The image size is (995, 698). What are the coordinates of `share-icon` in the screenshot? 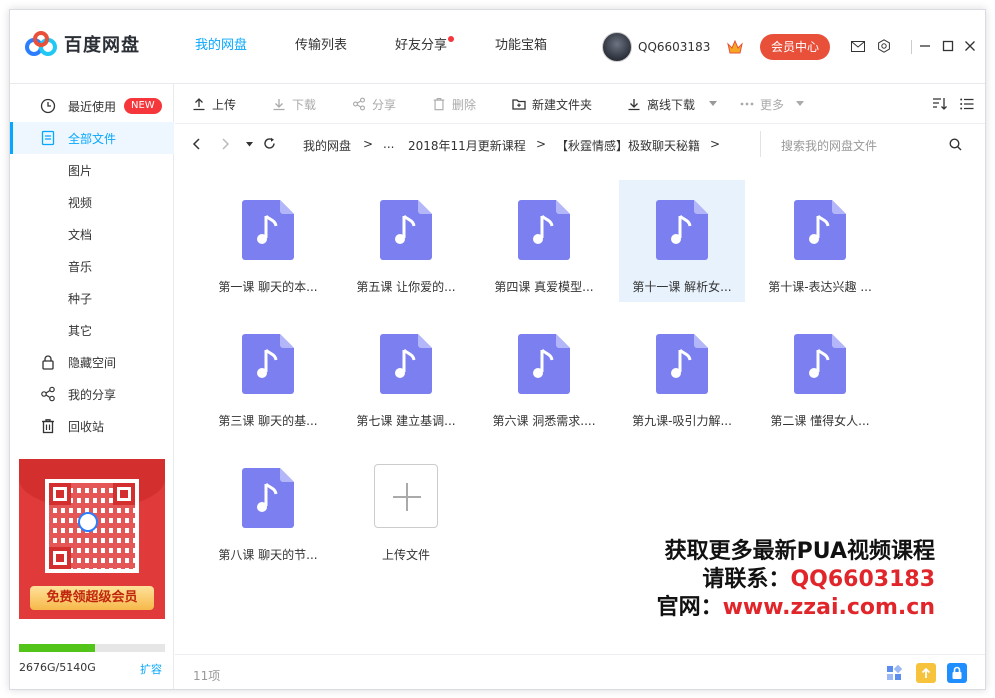 It's located at (48, 394).